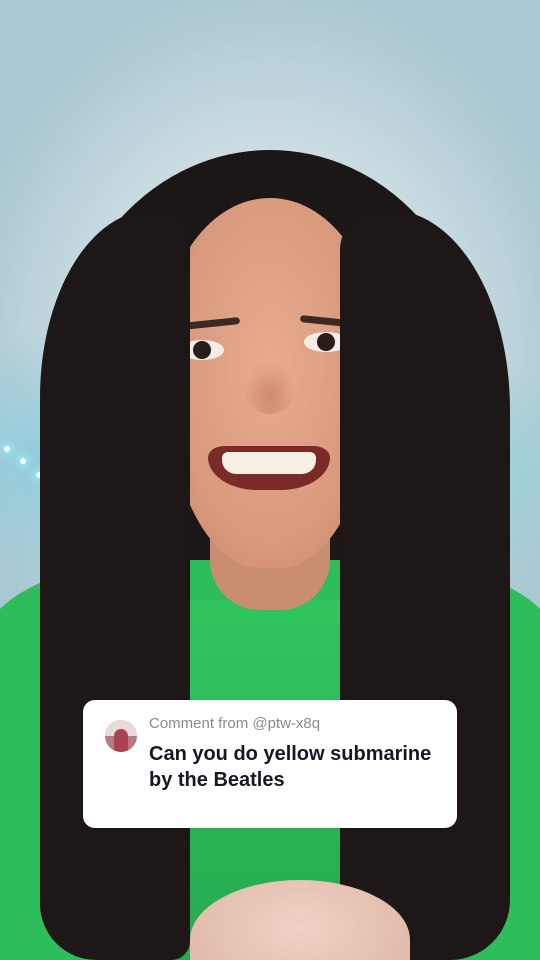  Describe the element at coordinates (269, 463) in the screenshot. I see `teeth` at that location.